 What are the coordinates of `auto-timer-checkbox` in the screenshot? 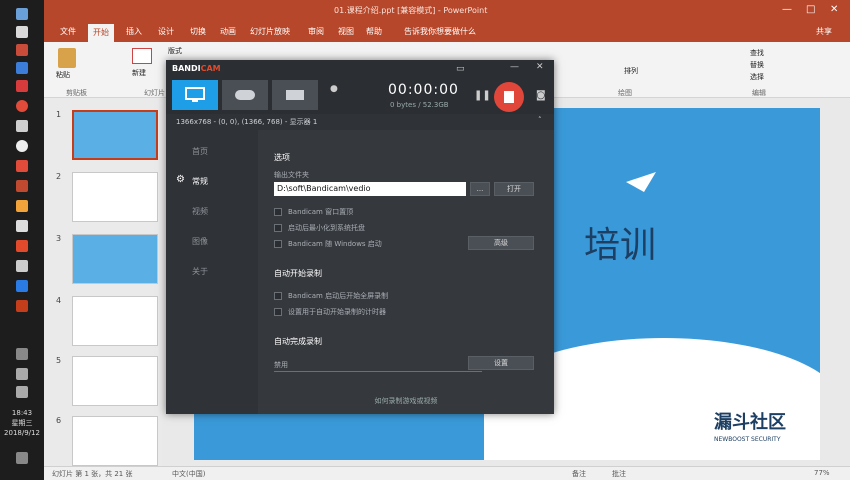 It's located at (278, 312).